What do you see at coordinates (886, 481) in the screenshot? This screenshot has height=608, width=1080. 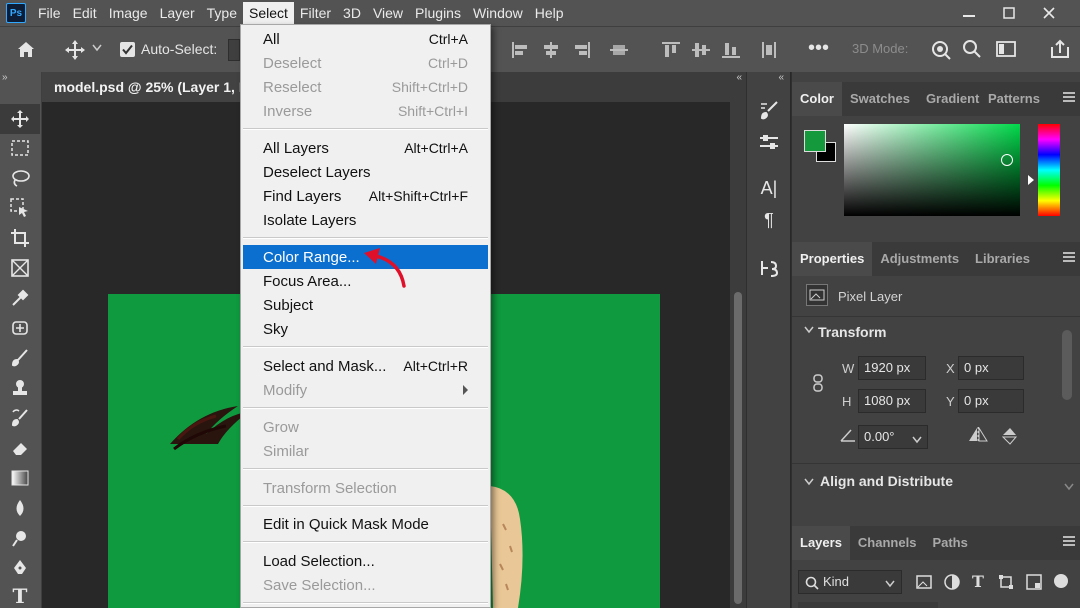 I see `align-distribute-section-title: Align and Distribute` at bounding box center [886, 481].